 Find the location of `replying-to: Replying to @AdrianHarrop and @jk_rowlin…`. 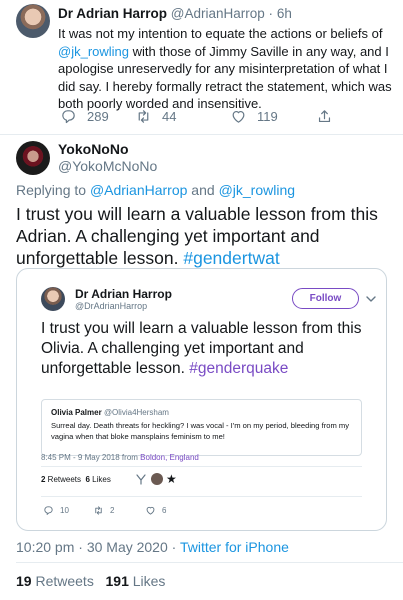

replying-to: Replying to @AdrianHarrop and @jk_rowlin… is located at coordinates (155, 190).